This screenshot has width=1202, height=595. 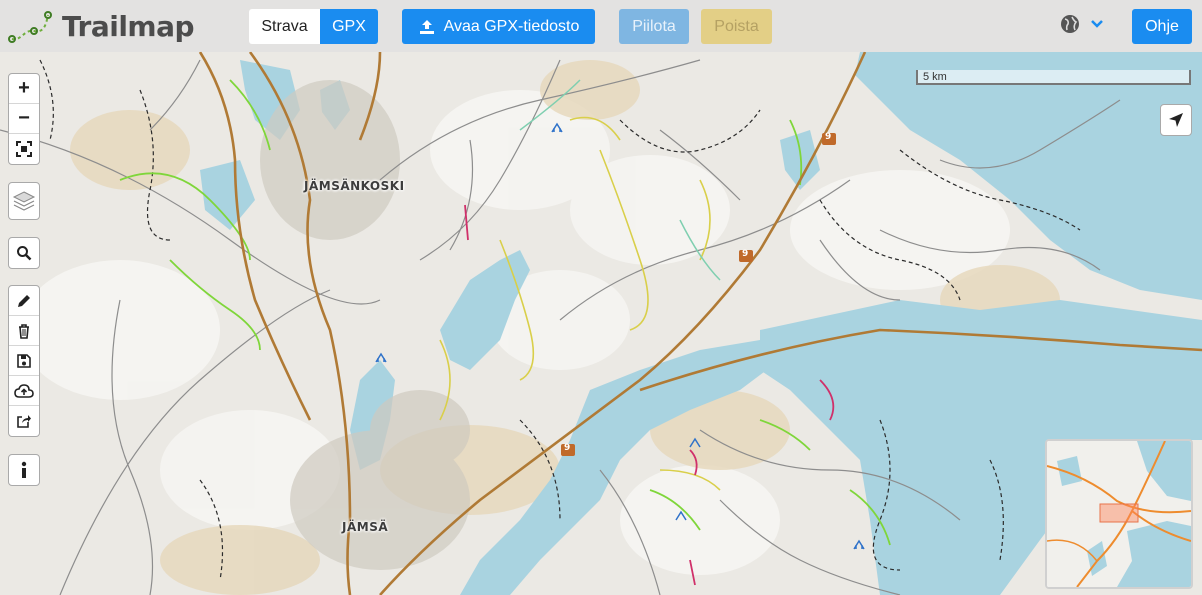 I want to click on upload-route-button, so click(x=24, y=391).